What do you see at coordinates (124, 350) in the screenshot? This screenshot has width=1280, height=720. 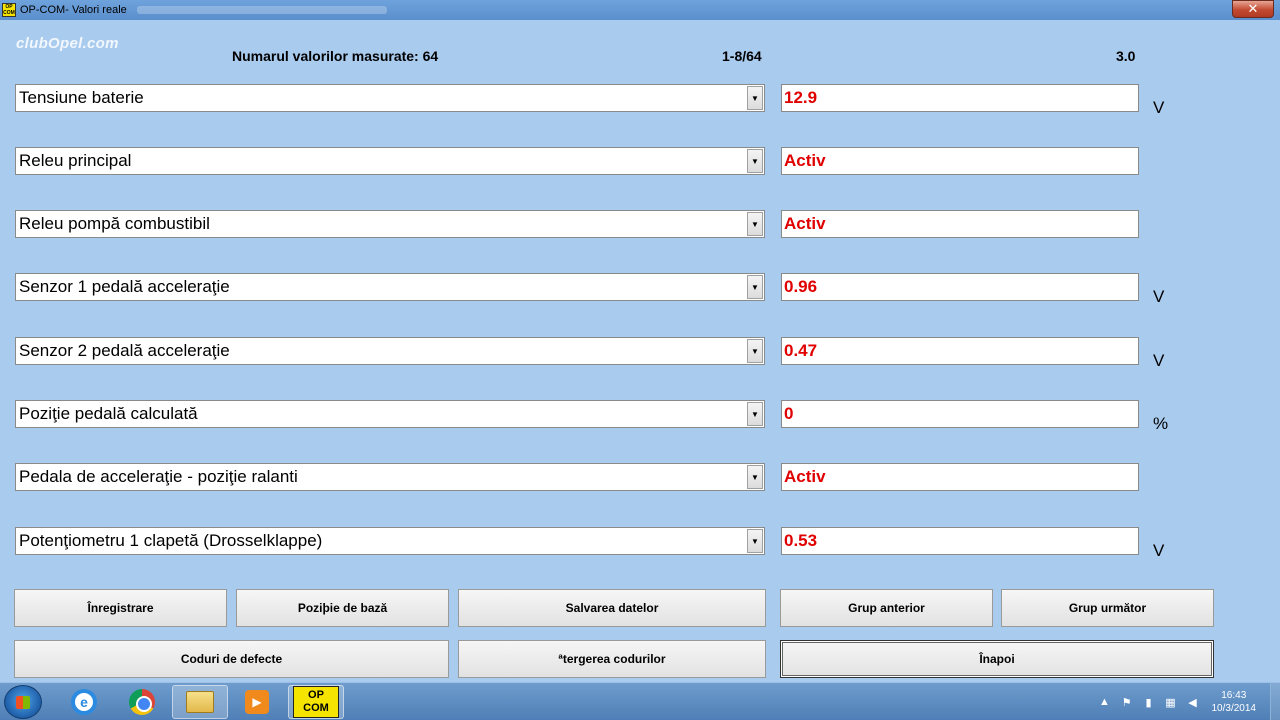 I see `parameter-label: Senzor 2 pedală acceleraţie` at bounding box center [124, 350].